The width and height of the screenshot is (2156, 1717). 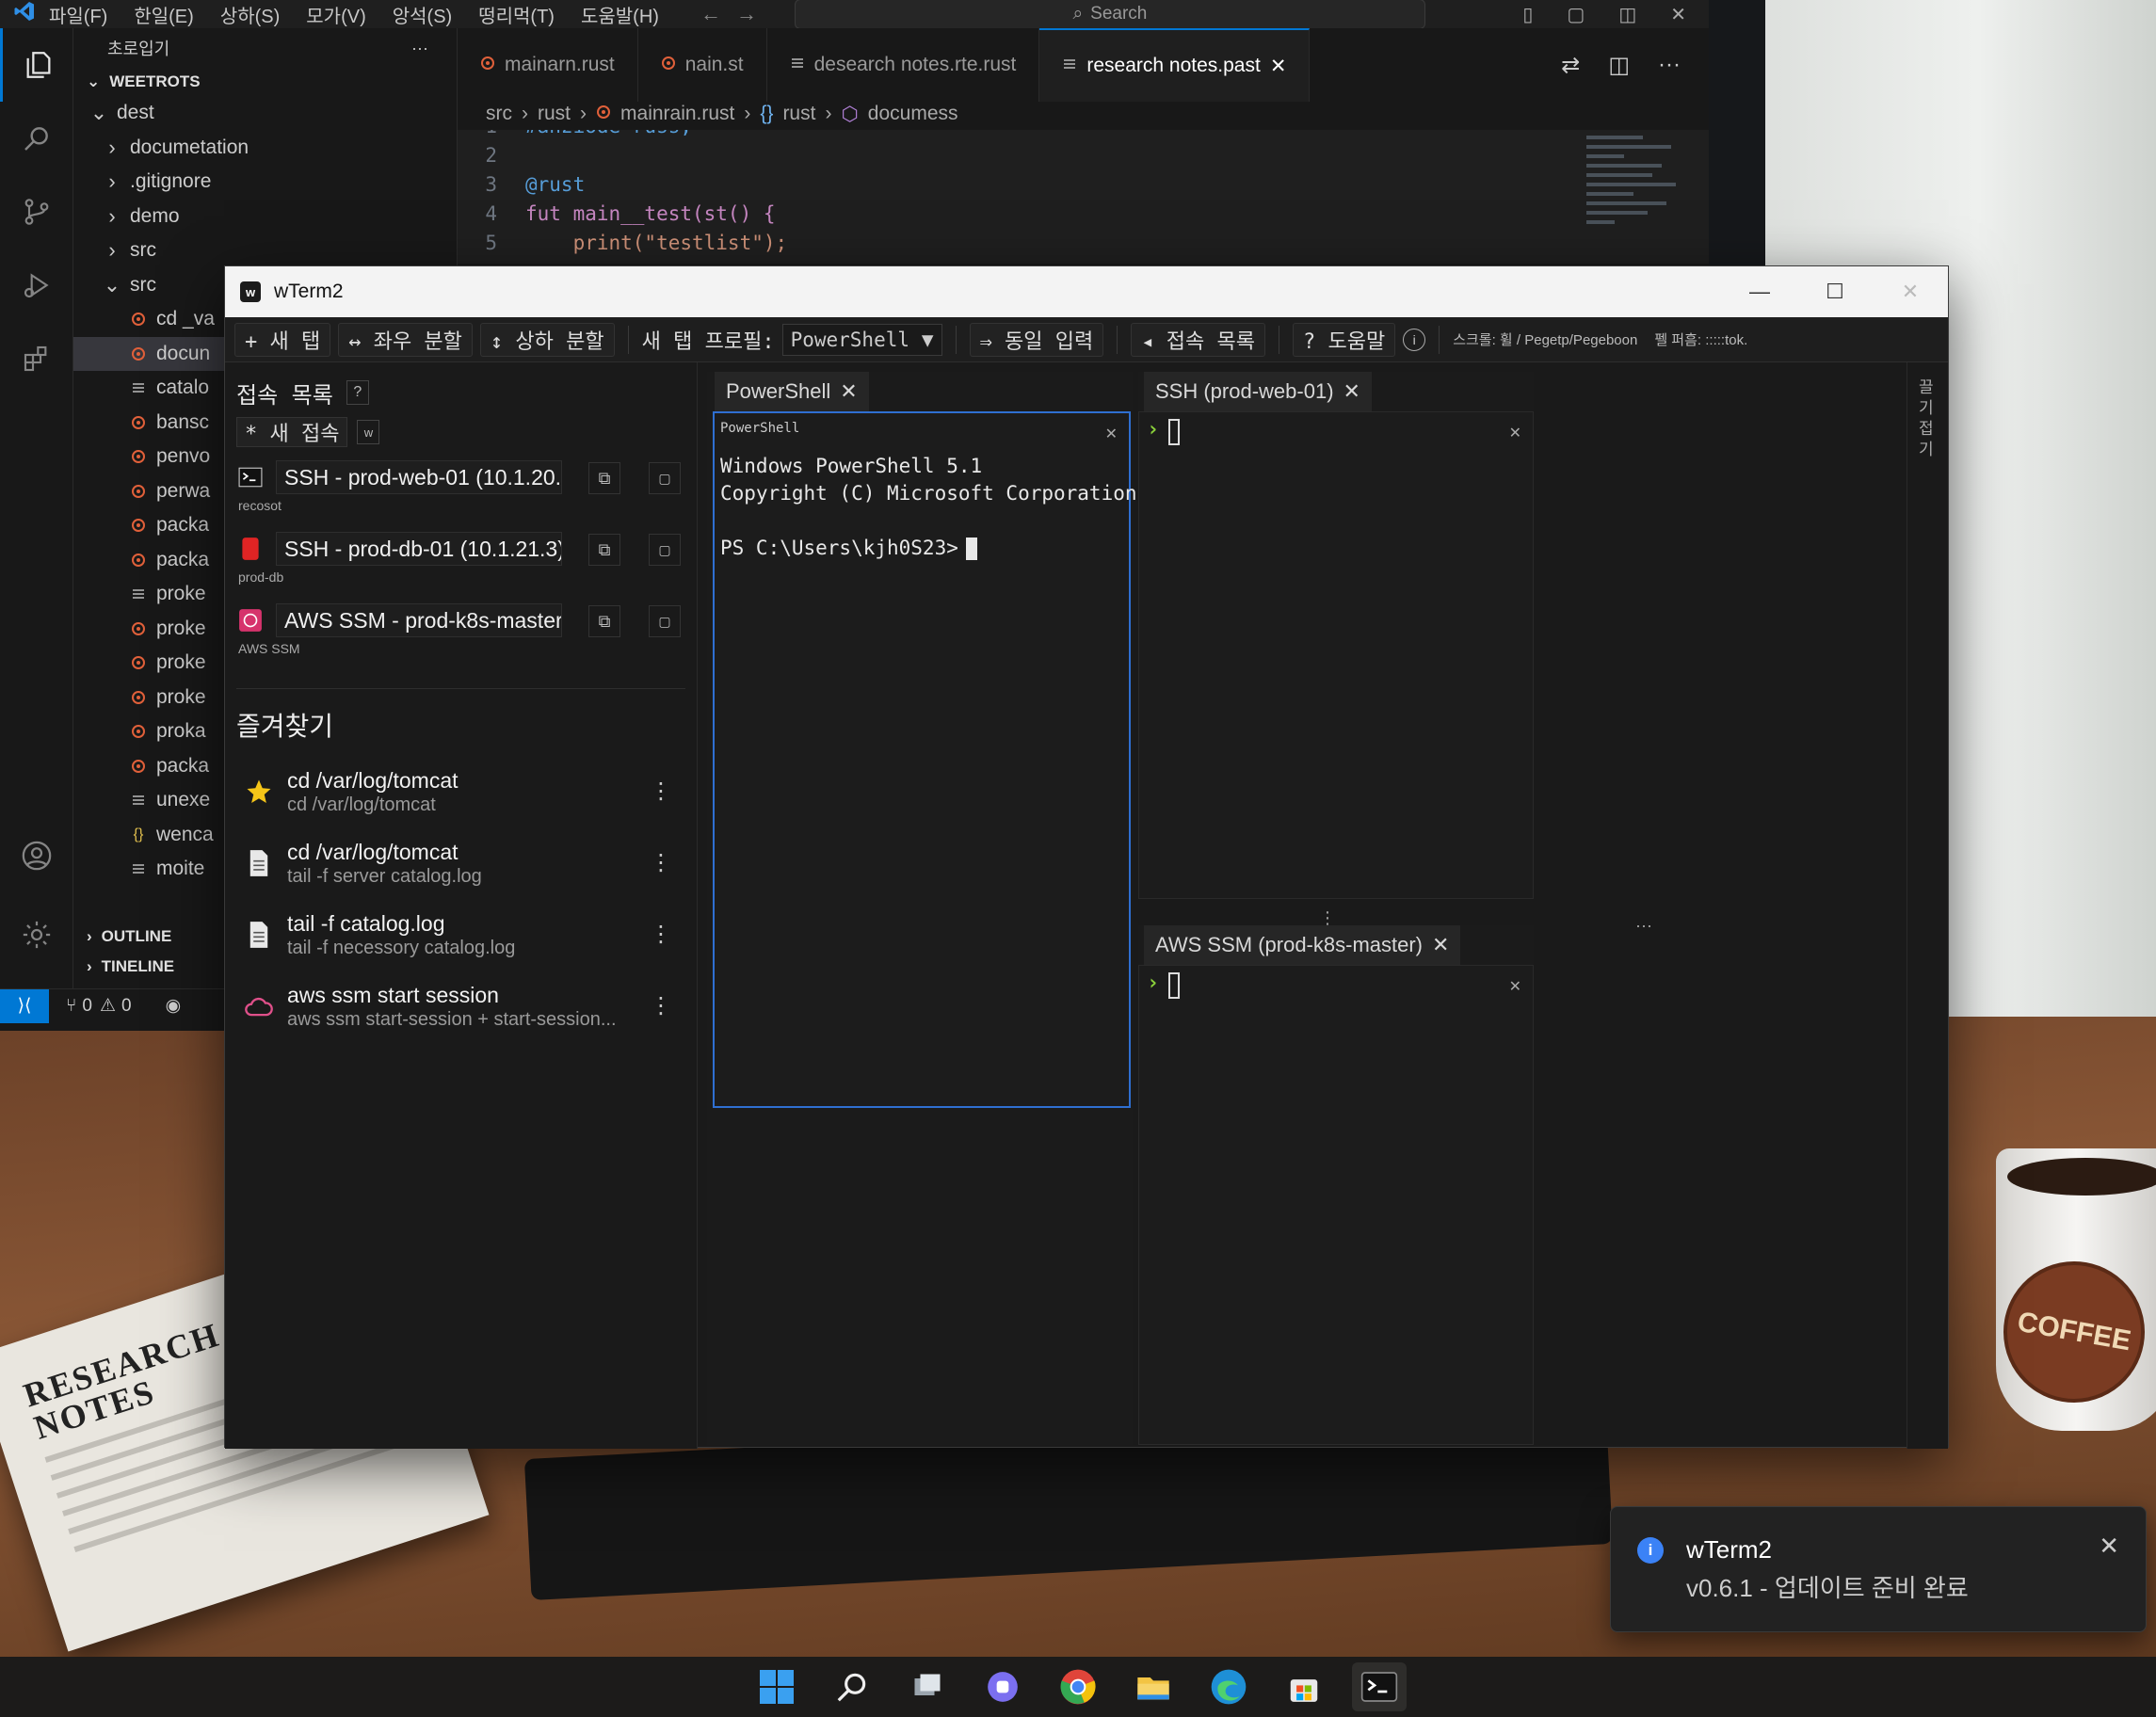 I want to click on tree-item: ⌄ dest, so click(x=265, y=113).